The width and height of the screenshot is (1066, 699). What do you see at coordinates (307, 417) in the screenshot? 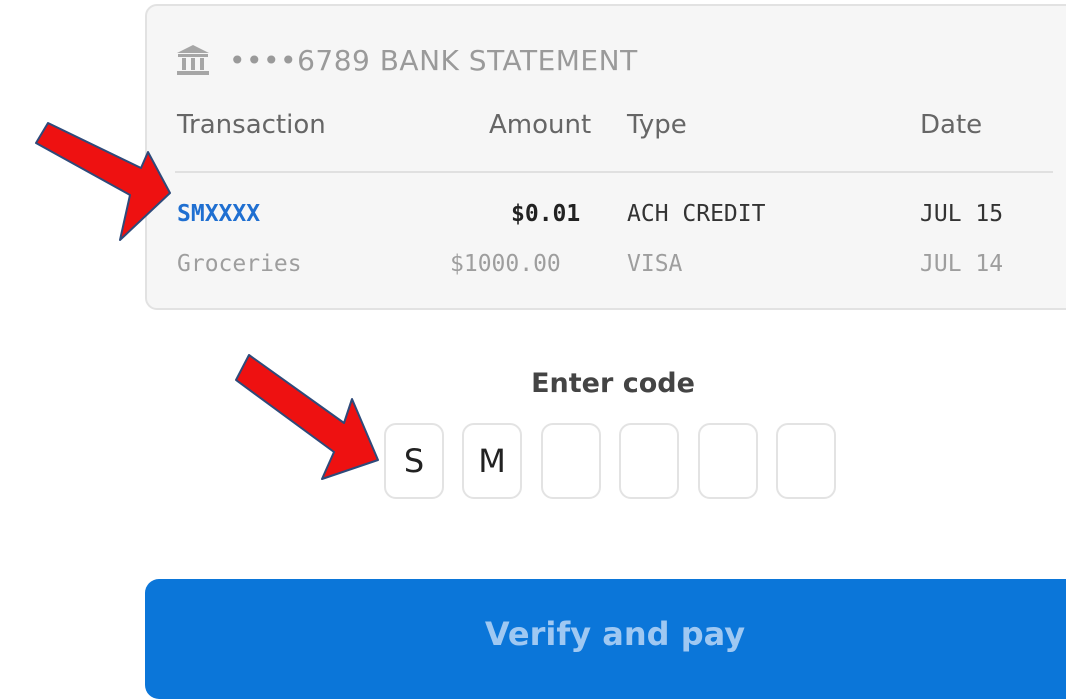
I see `arrow-to-code-icon` at bounding box center [307, 417].